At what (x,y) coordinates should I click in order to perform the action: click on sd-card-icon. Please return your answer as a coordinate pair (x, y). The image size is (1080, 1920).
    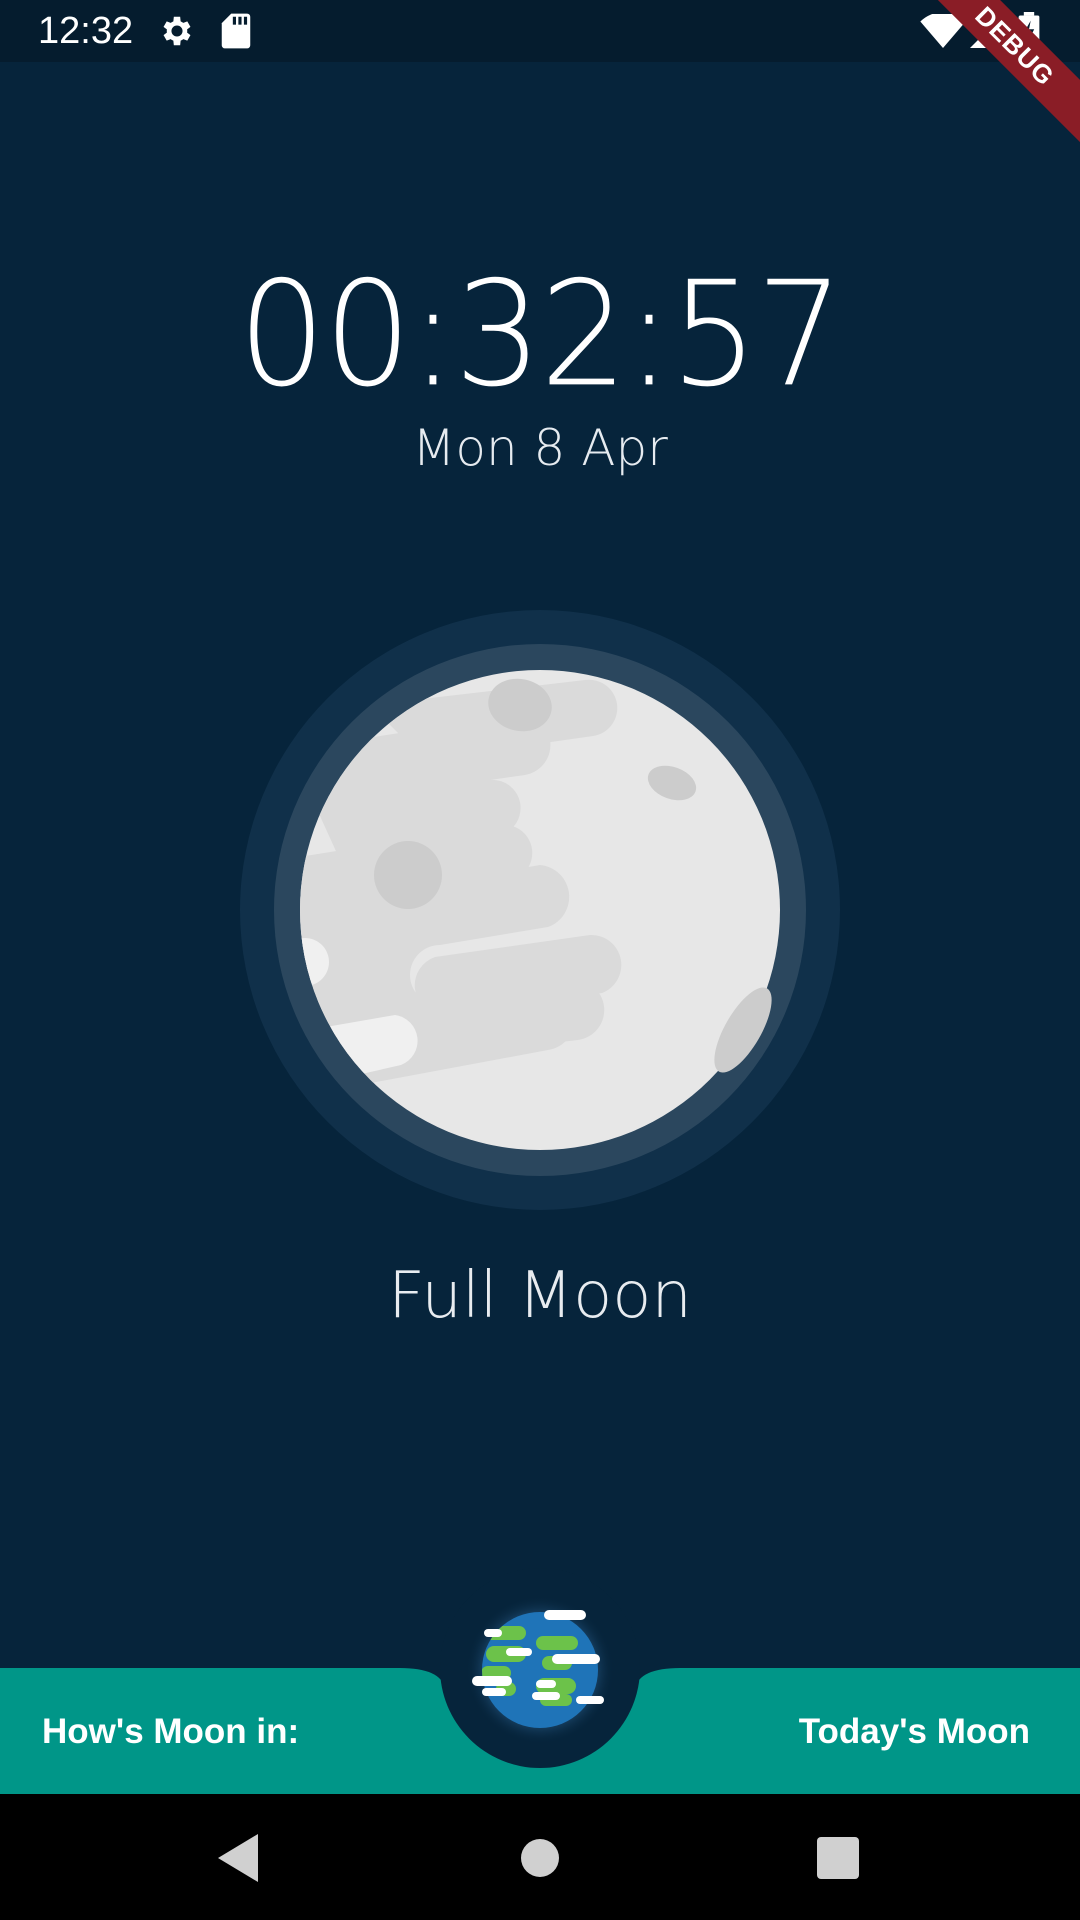
    Looking at the image, I should click on (236, 33).